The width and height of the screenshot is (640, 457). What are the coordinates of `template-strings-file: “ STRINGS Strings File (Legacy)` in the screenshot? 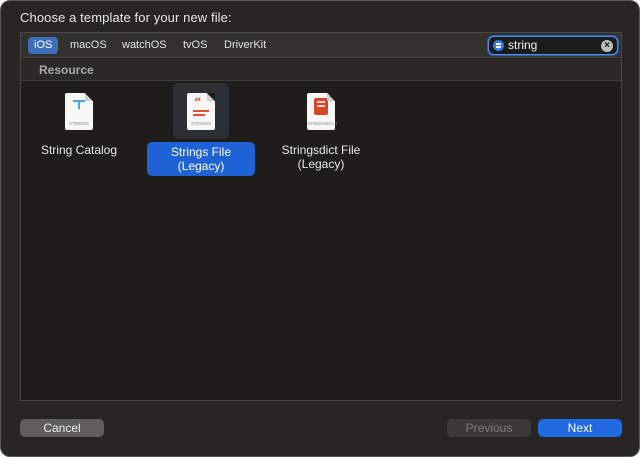 It's located at (209, 130).